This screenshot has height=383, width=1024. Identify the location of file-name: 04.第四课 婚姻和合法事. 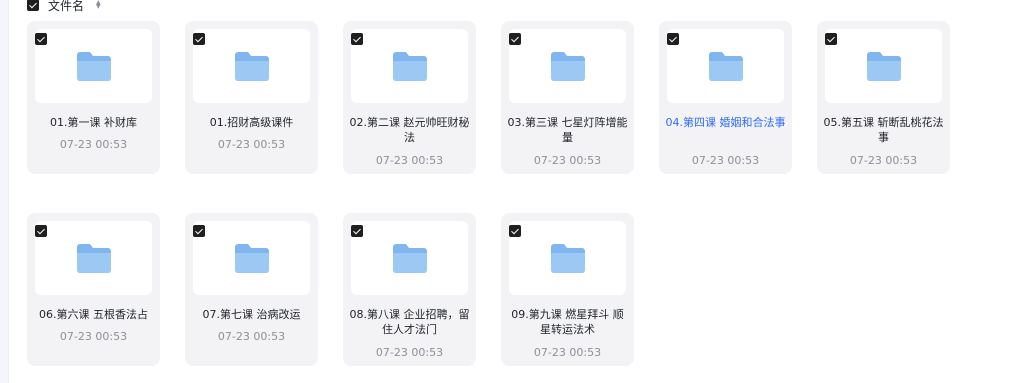
(725, 122).